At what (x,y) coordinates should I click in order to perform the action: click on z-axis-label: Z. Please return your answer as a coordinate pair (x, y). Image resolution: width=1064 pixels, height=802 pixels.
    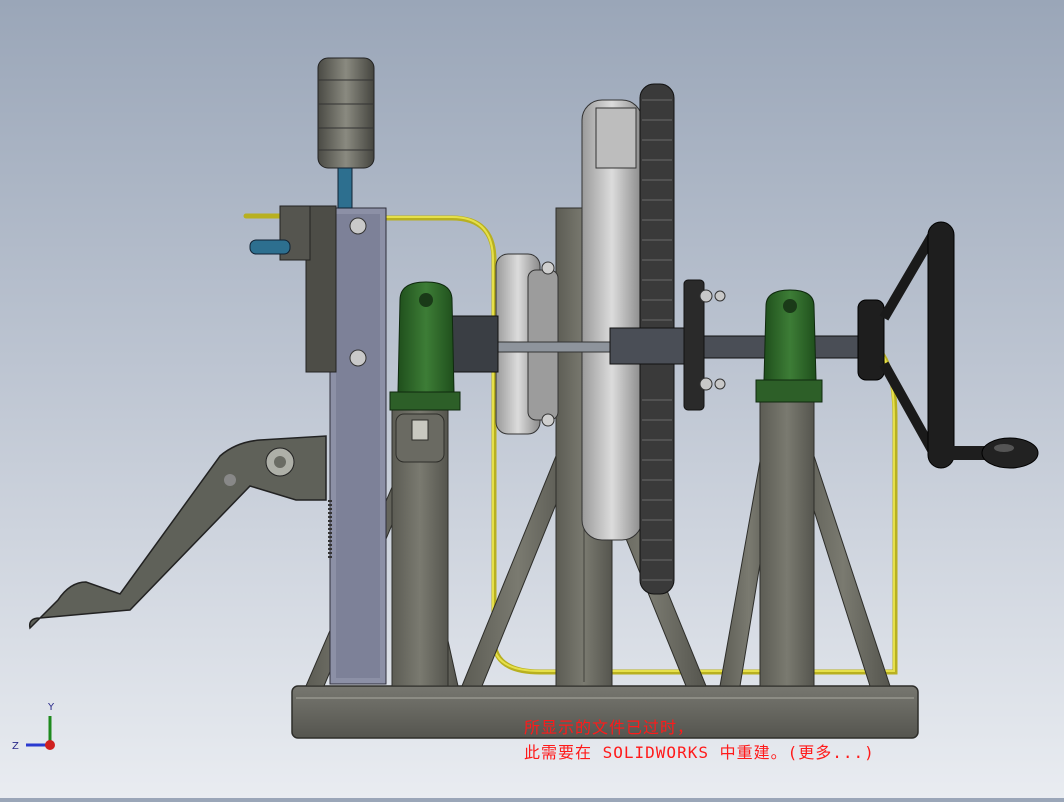
    Looking at the image, I should click on (15, 746).